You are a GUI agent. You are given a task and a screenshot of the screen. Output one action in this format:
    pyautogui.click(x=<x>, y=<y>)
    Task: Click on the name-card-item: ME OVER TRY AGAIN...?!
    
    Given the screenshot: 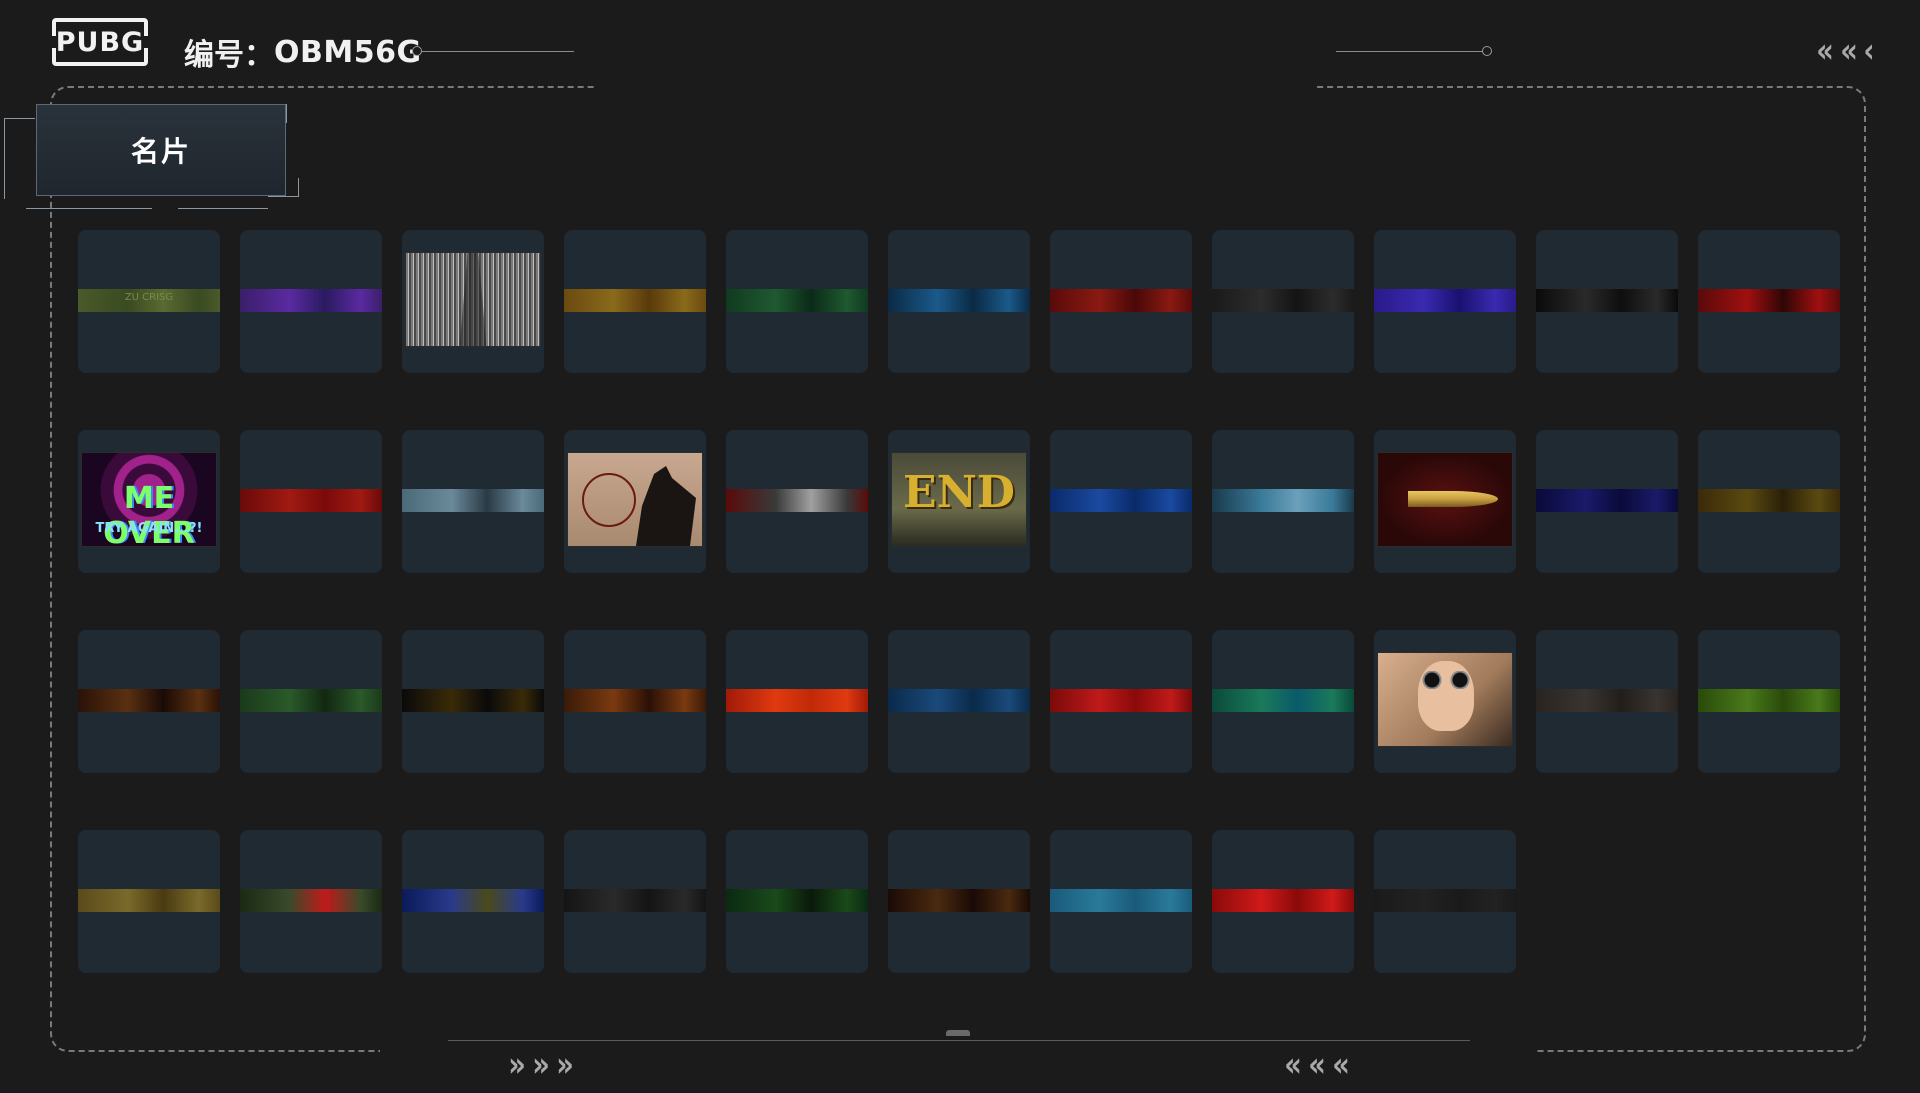 What is the action you would take?
    pyautogui.click(x=149, y=501)
    